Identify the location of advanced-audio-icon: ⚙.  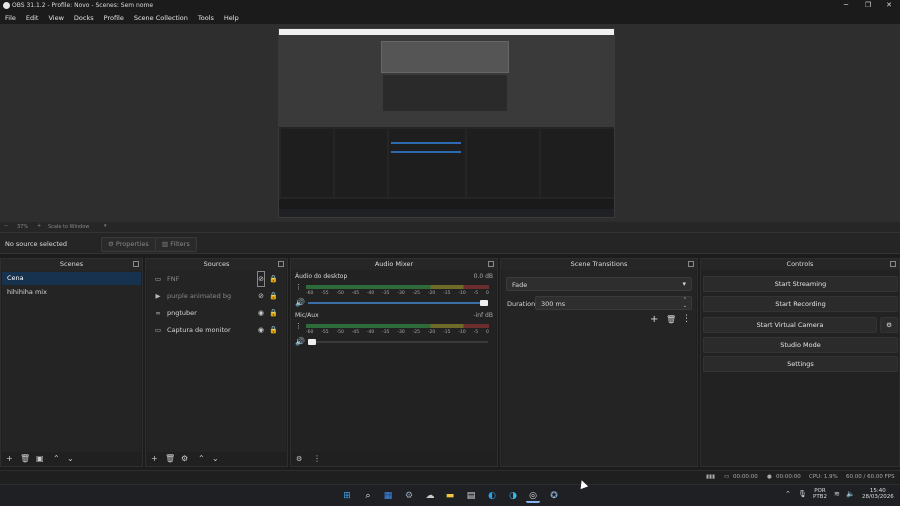
(299, 459).